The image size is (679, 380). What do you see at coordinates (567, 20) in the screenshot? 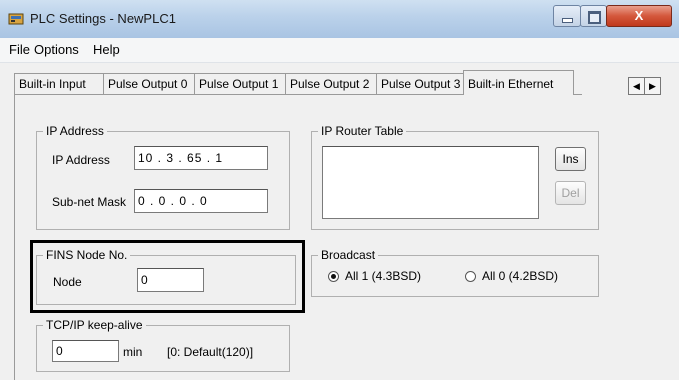
I see `minimize-icon` at bounding box center [567, 20].